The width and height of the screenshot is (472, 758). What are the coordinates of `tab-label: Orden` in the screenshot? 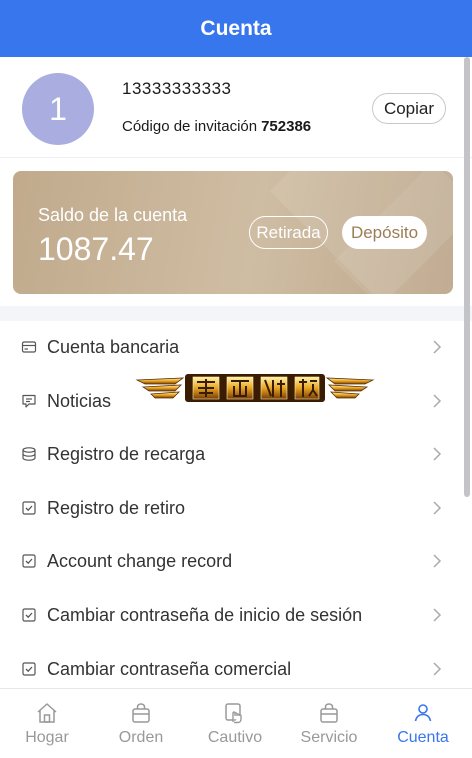 It's located at (141, 737).